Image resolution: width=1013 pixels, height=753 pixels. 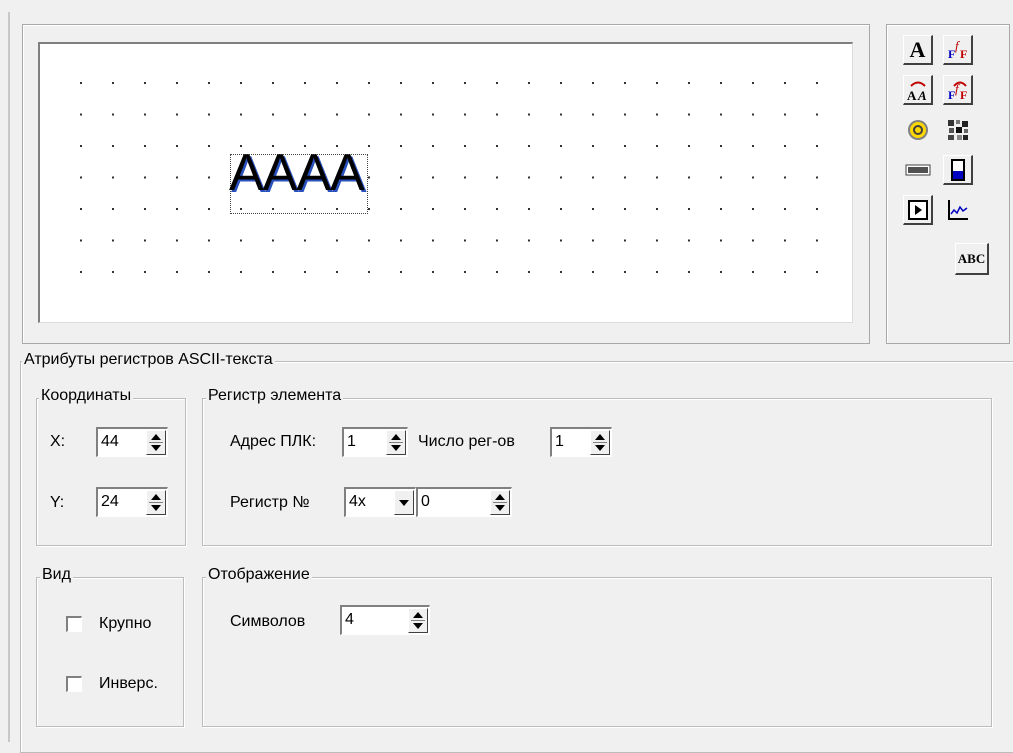 I want to click on register-number-spin-buttons, so click(x=500, y=502).